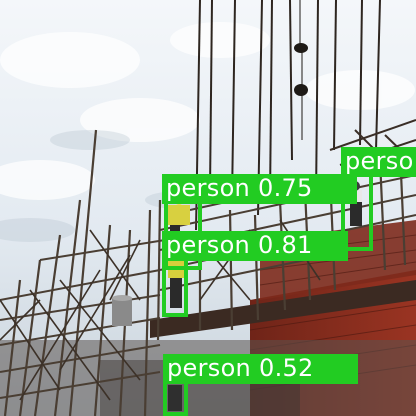 The width and height of the screenshot is (416, 416). What do you see at coordinates (378, 162) in the screenshot?
I see `detection-label-4: perso` at bounding box center [378, 162].